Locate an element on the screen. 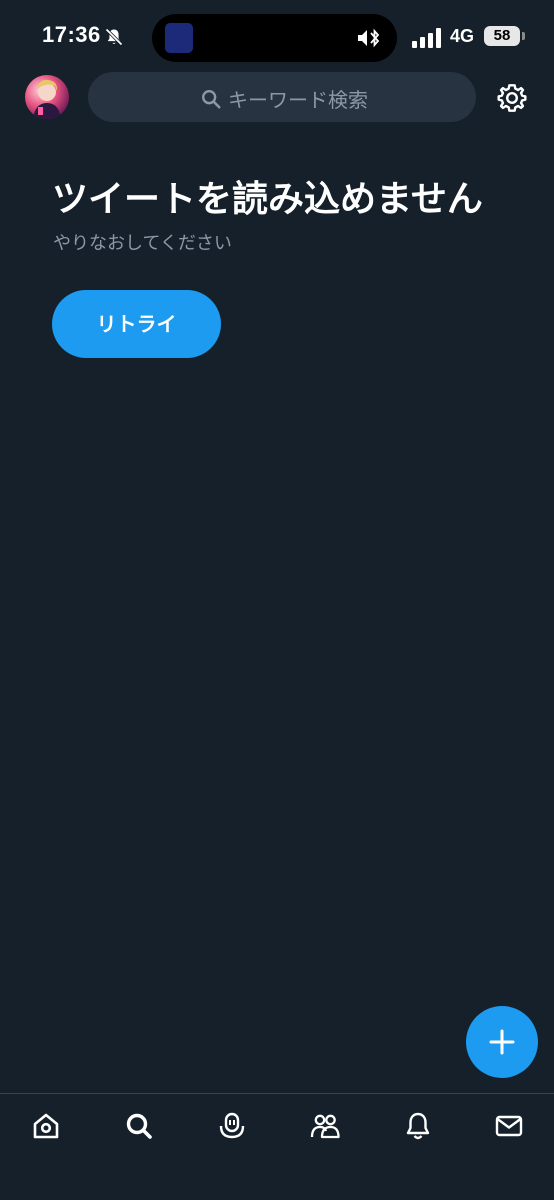  plus-icon is located at coordinates (502, 1042).